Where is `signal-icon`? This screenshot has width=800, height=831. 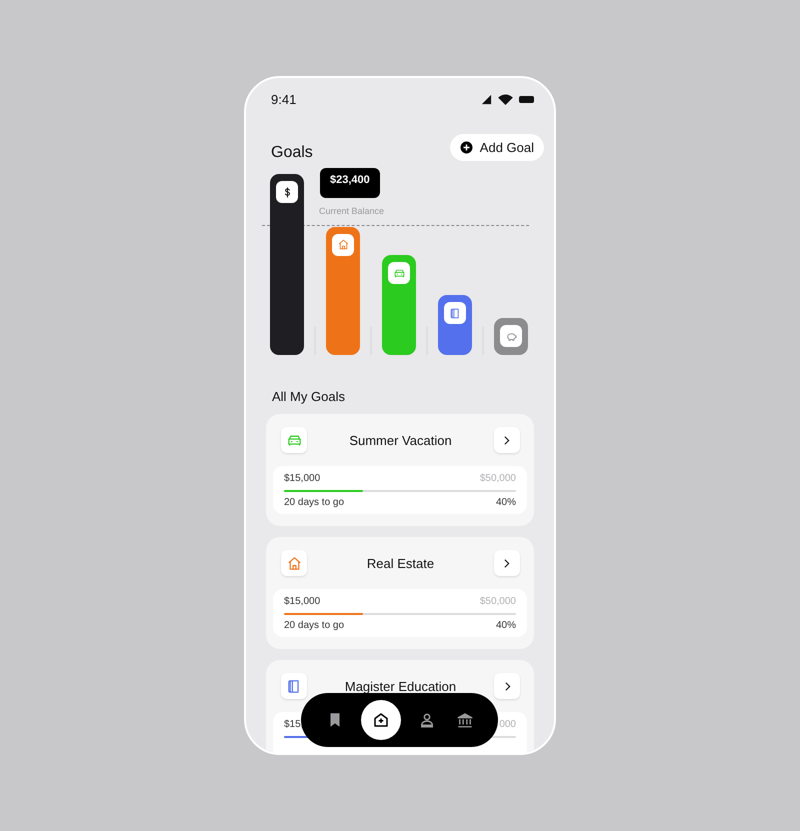
signal-icon is located at coordinates (486, 99).